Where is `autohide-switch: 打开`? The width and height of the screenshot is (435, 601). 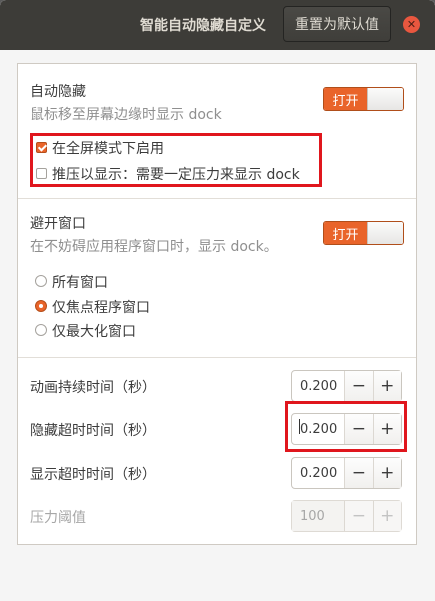
autohide-switch: 打开 is located at coordinates (363, 99).